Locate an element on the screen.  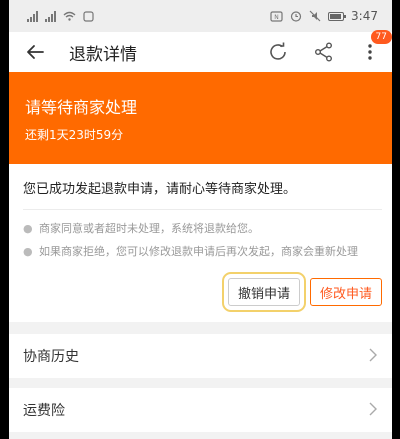
refresh-icon is located at coordinates (278, 51).